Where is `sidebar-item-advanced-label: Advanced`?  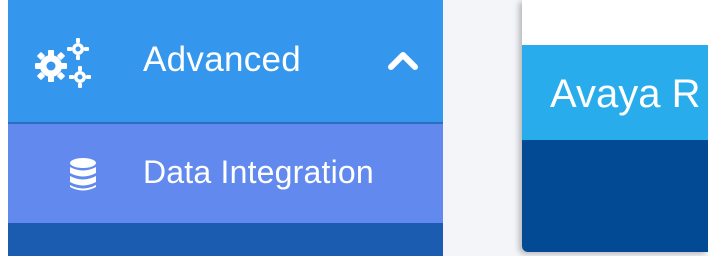 sidebar-item-advanced-label: Advanced is located at coordinates (222, 59).